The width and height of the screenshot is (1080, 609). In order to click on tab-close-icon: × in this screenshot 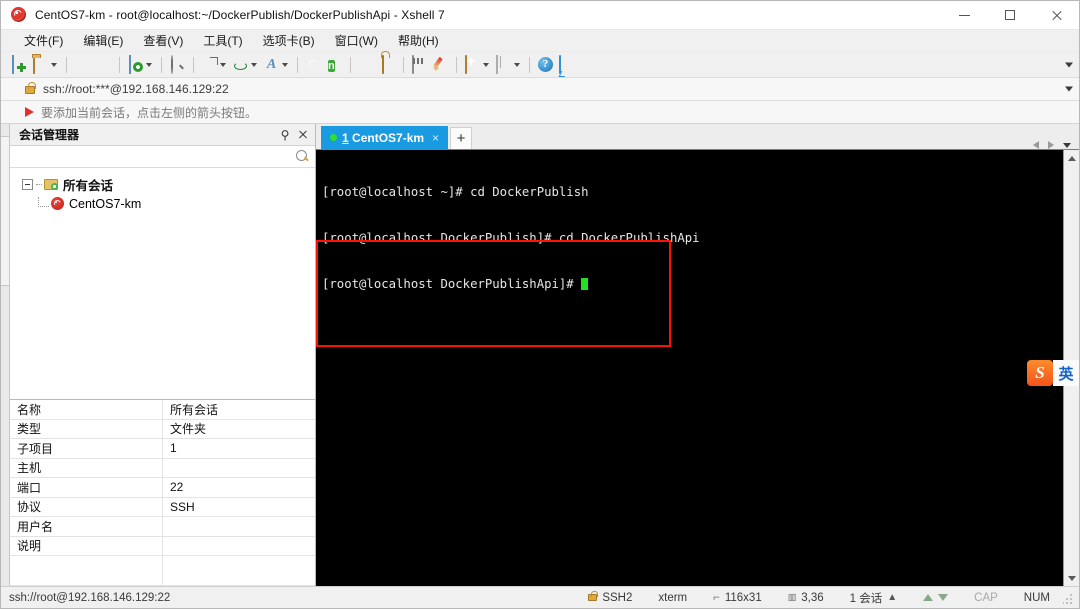, I will do `click(435, 138)`.